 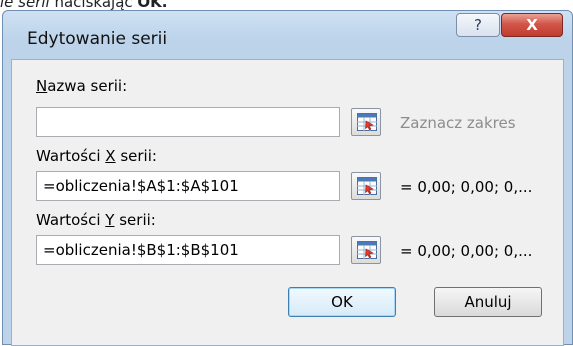 What do you see at coordinates (42, 86) in the screenshot?
I see `series-name-label-accesskey: N` at bounding box center [42, 86].